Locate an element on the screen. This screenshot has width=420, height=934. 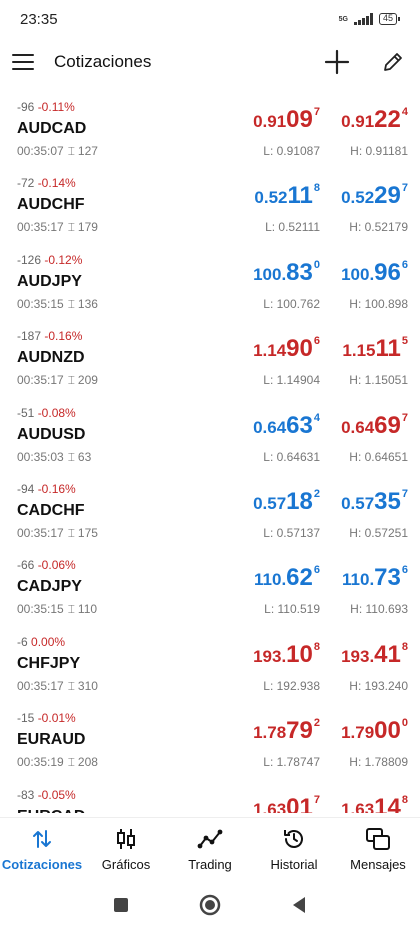
status-bar: 23:35 5G 45 is located at coordinates (210, 19).